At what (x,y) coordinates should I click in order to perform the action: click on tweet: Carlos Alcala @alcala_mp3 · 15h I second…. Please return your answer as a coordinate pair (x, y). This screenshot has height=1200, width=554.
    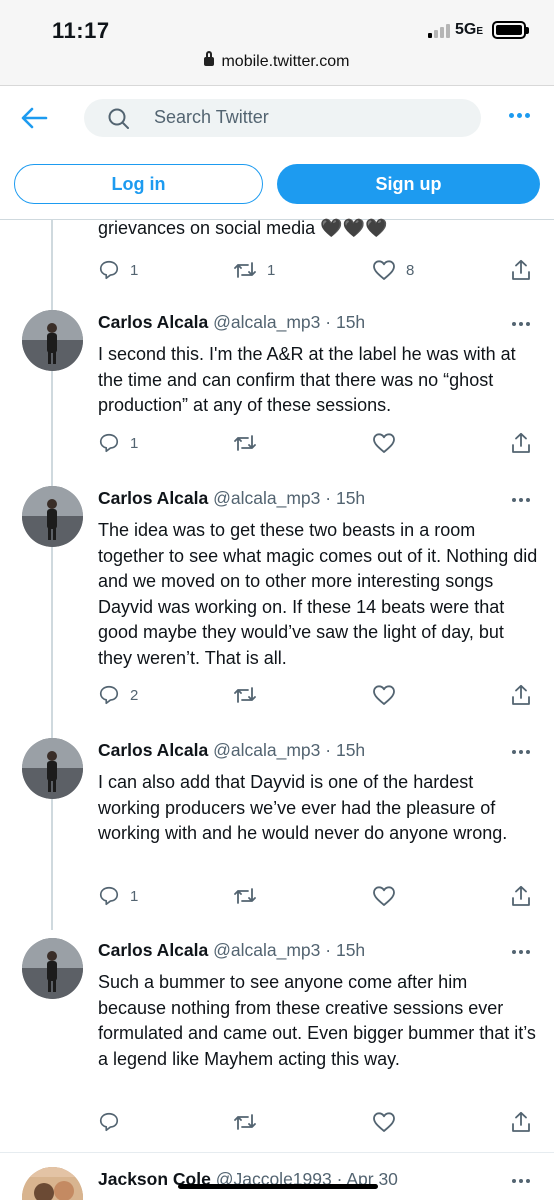
    Looking at the image, I should click on (277, 398).